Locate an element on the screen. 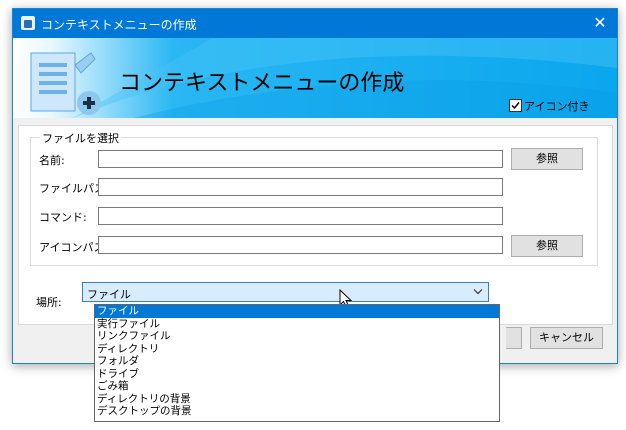 Image resolution: width=626 pixels, height=430 pixels. command-input is located at coordinates (300, 216).